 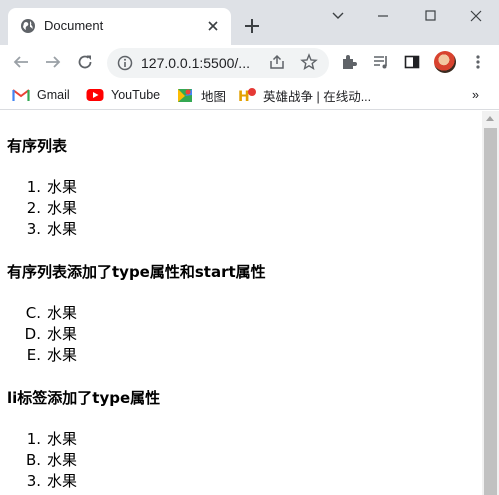 What do you see at coordinates (185, 95) in the screenshot?
I see `maps-icon` at bounding box center [185, 95].